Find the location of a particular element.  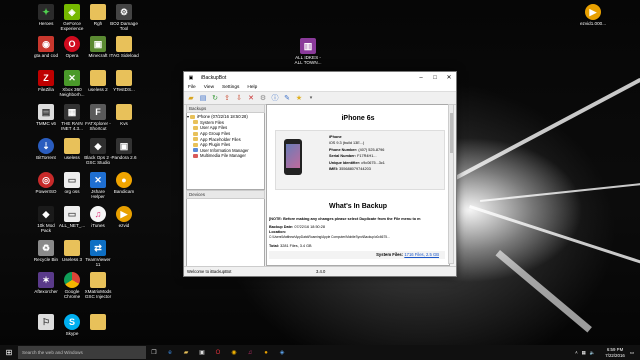

clock-time: 6:59 PM is located at coordinates (615, 350).